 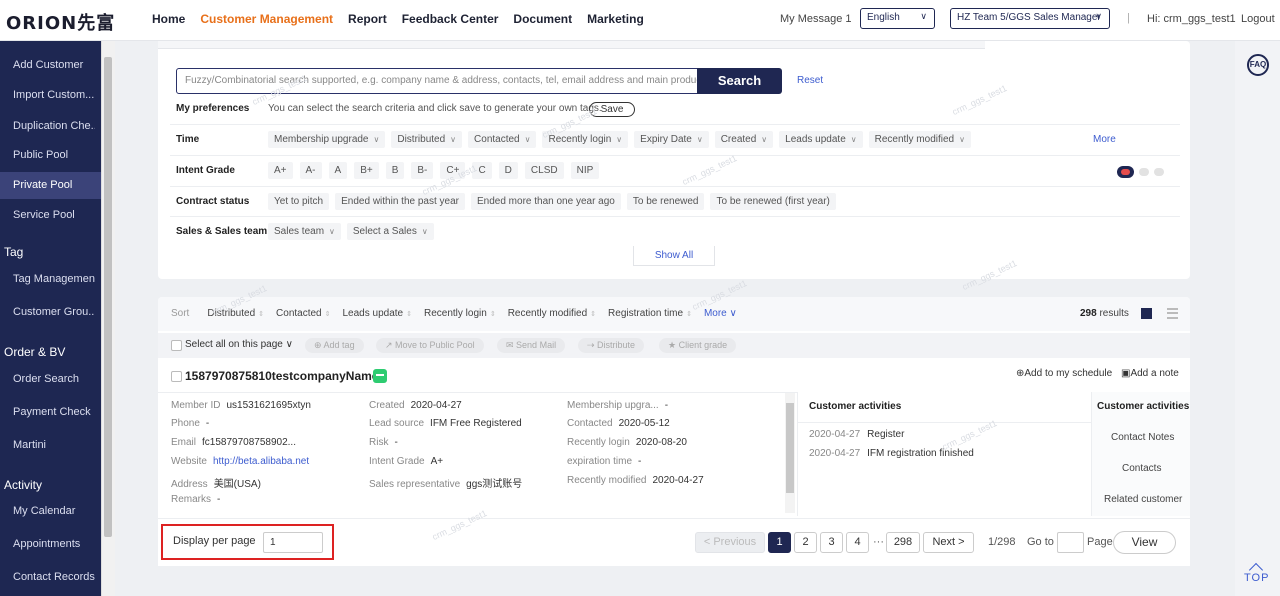 I want to click on sidebar-item-contact-records: Contact Records, so click(x=54, y=577).